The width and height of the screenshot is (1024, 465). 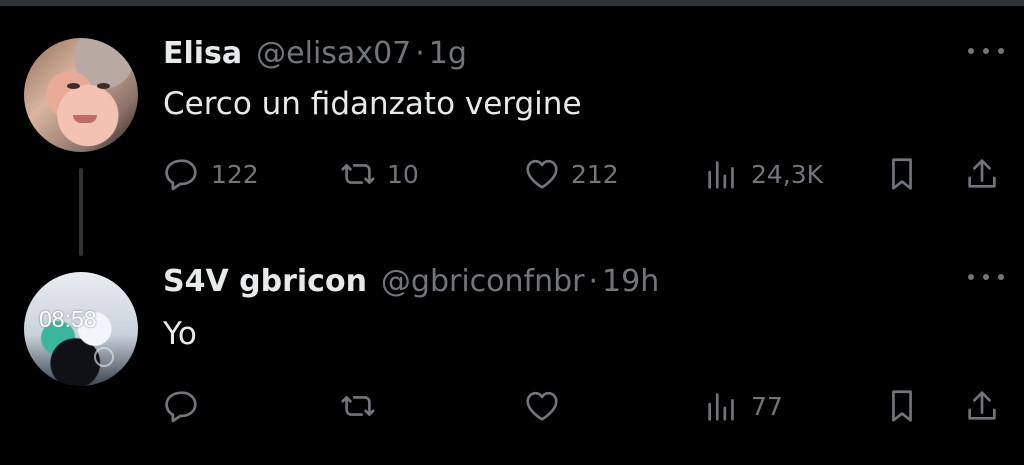 I want to click on tweet-text: Cerco un fidanzato vergine, so click(x=372, y=104).